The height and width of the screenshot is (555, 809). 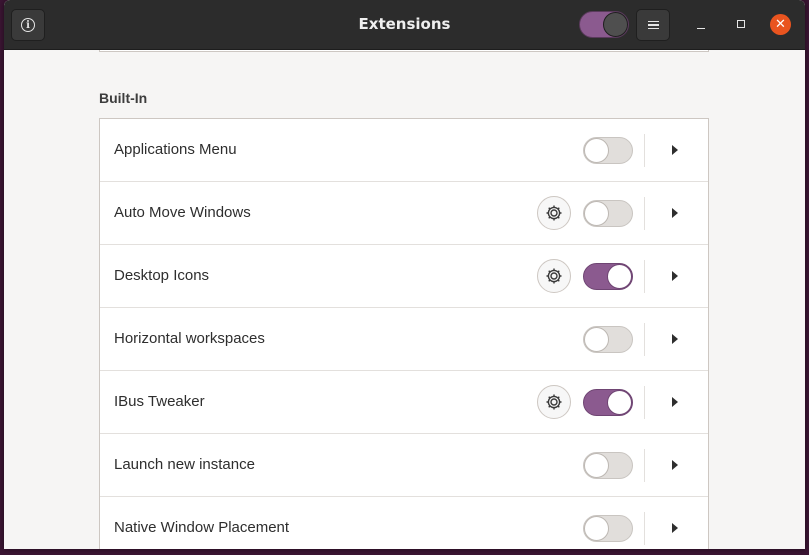 What do you see at coordinates (701, 24) in the screenshot?
I see `minimize-button` at bounding box center [701, 24].